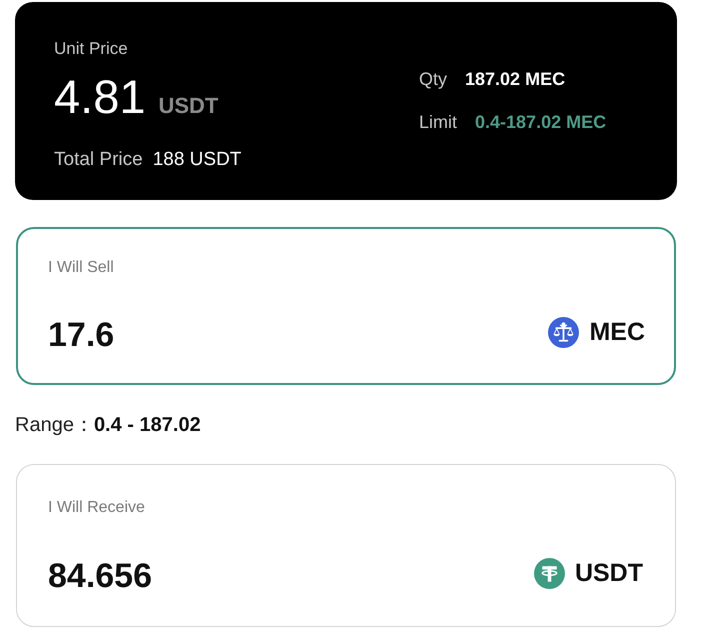 This screenshot has width=705, height=632. I want to click on currency-label: USDT, so click(608, 573).